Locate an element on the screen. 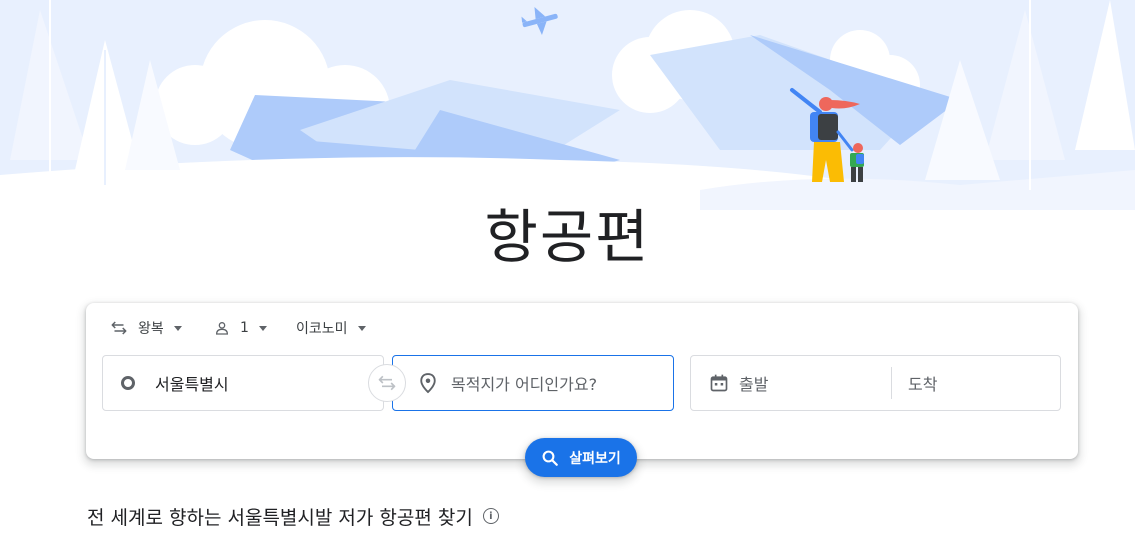  person-icon is located at coordinates (222, 328).